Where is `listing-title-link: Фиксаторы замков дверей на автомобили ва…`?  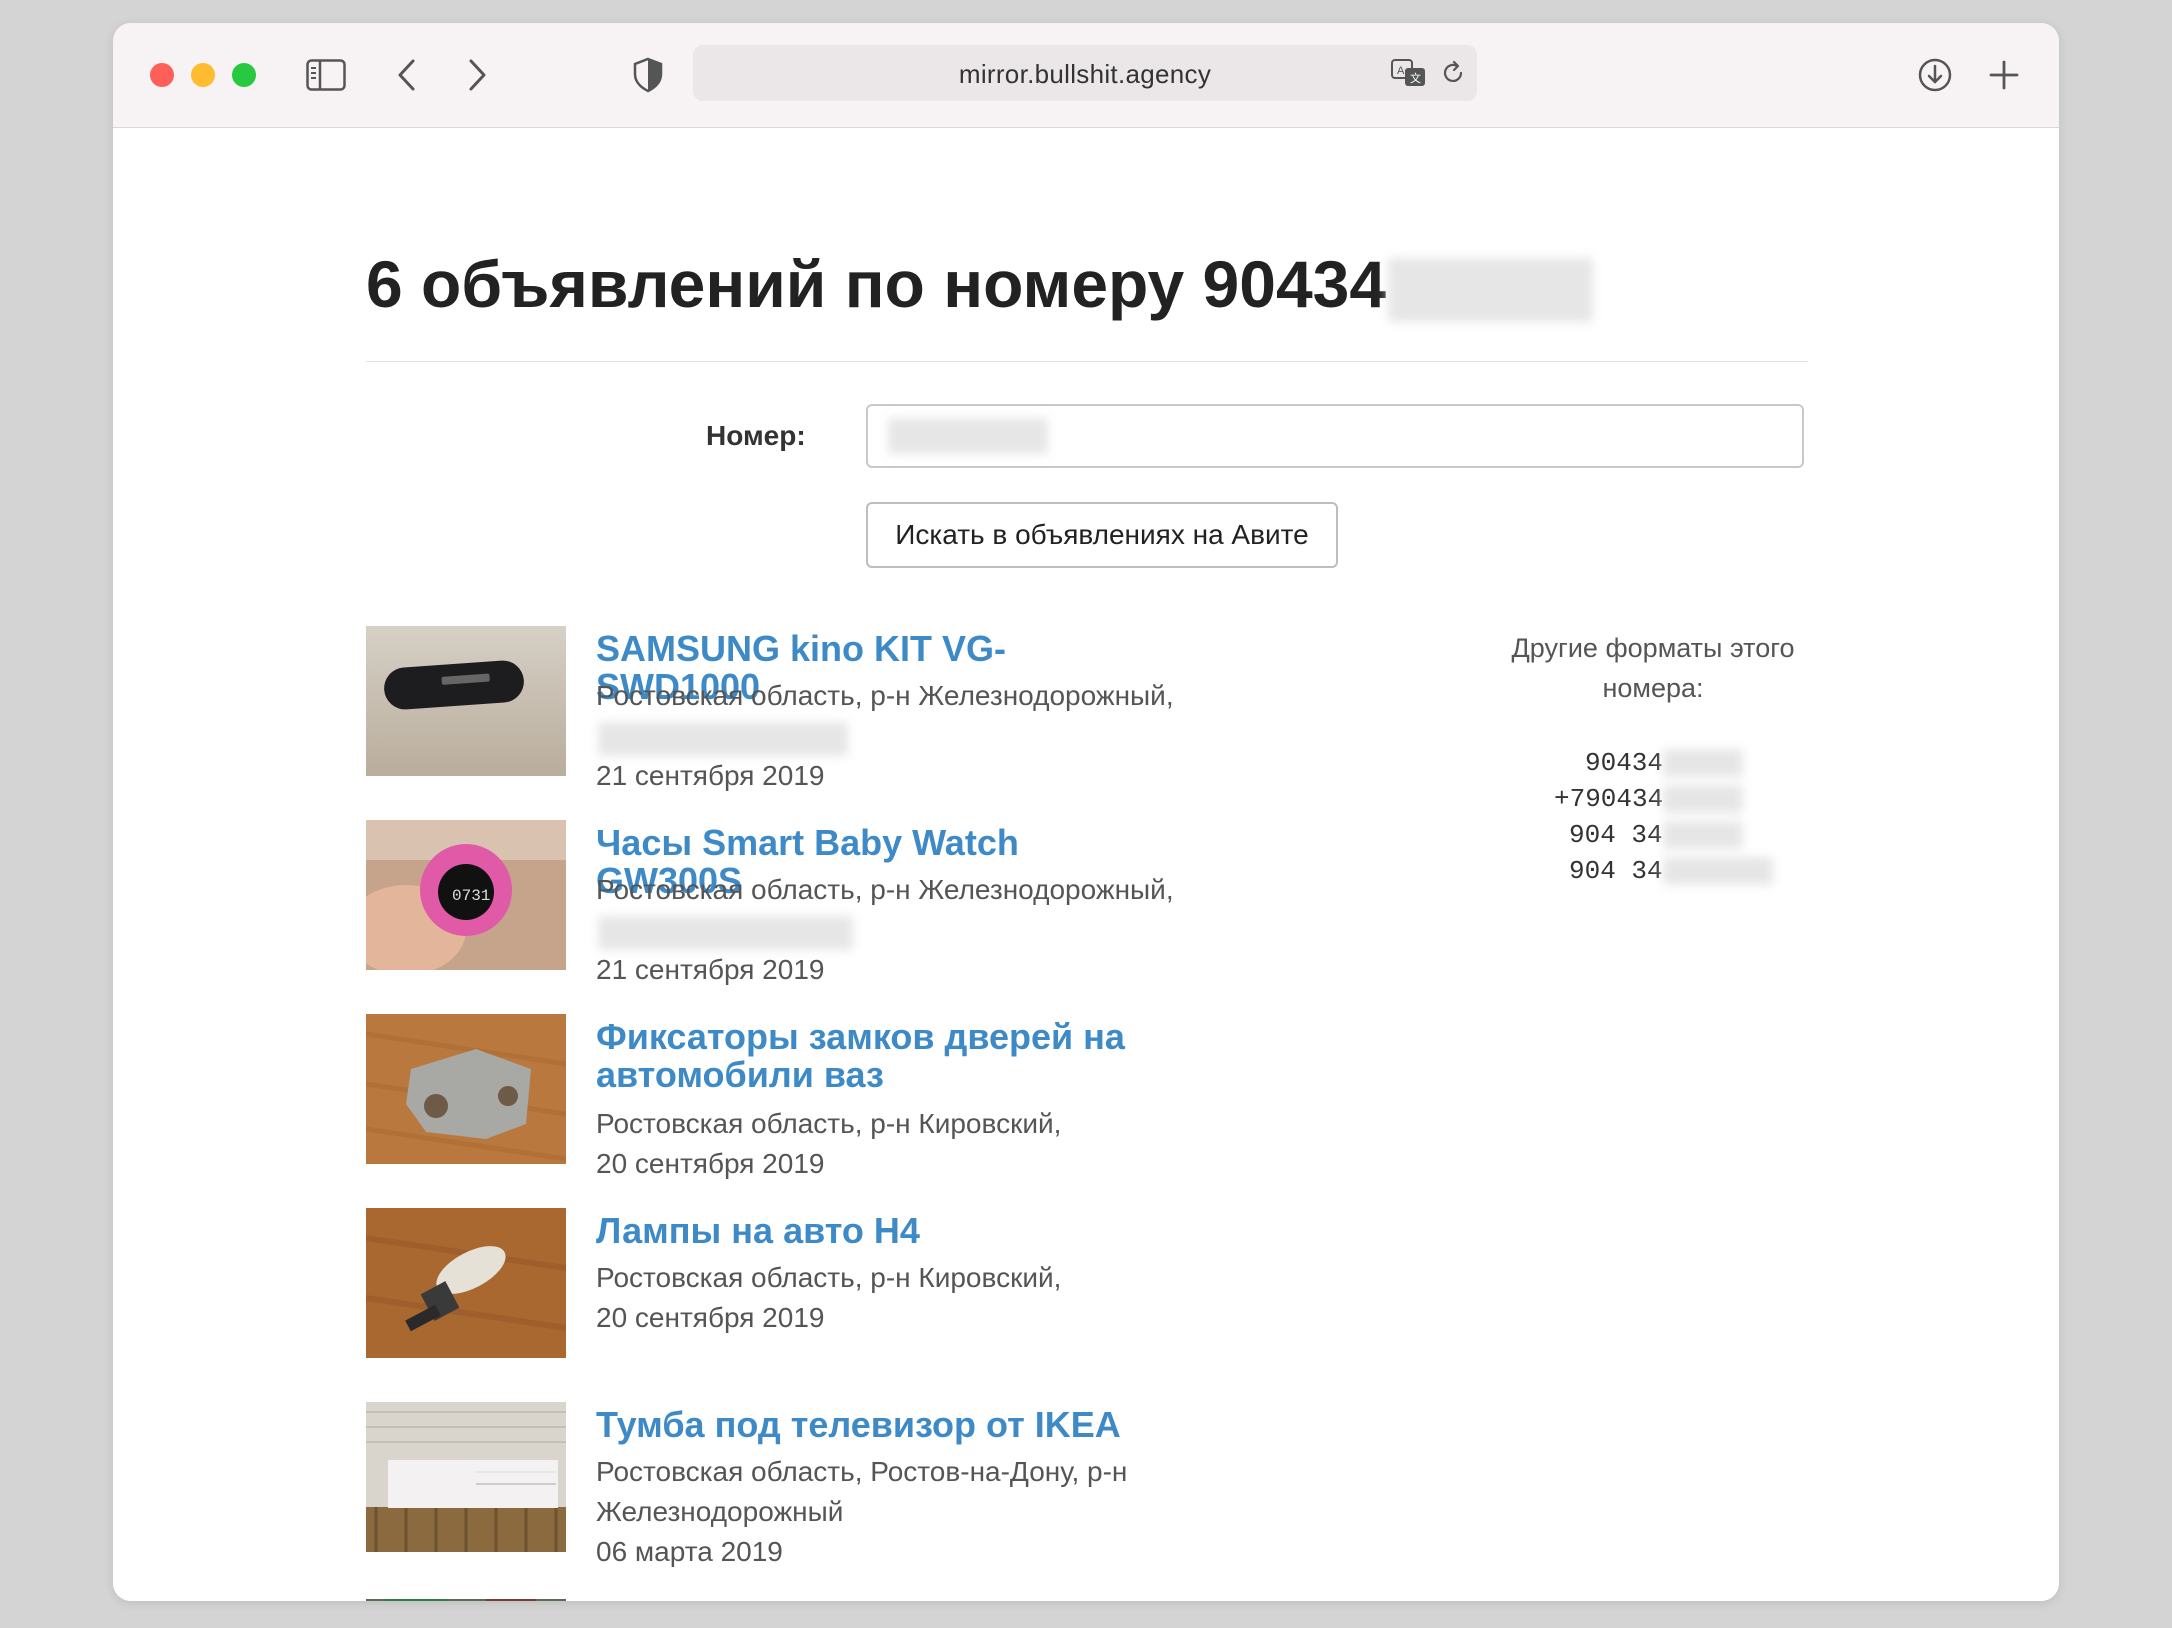
listing-title-link: Фиксаторы замков дверей на автомобили ва… is located at coordinates (876, 1056).